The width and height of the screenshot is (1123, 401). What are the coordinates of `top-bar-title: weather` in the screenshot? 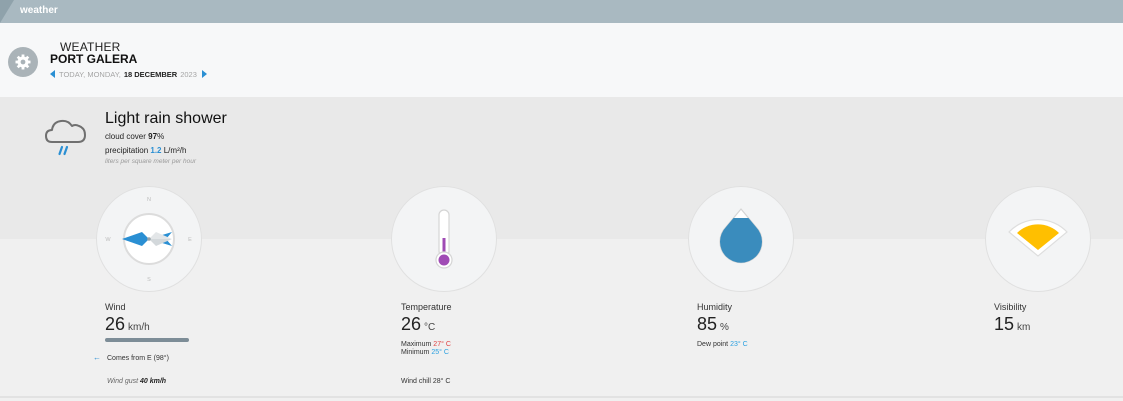 It's located at (39, 10).